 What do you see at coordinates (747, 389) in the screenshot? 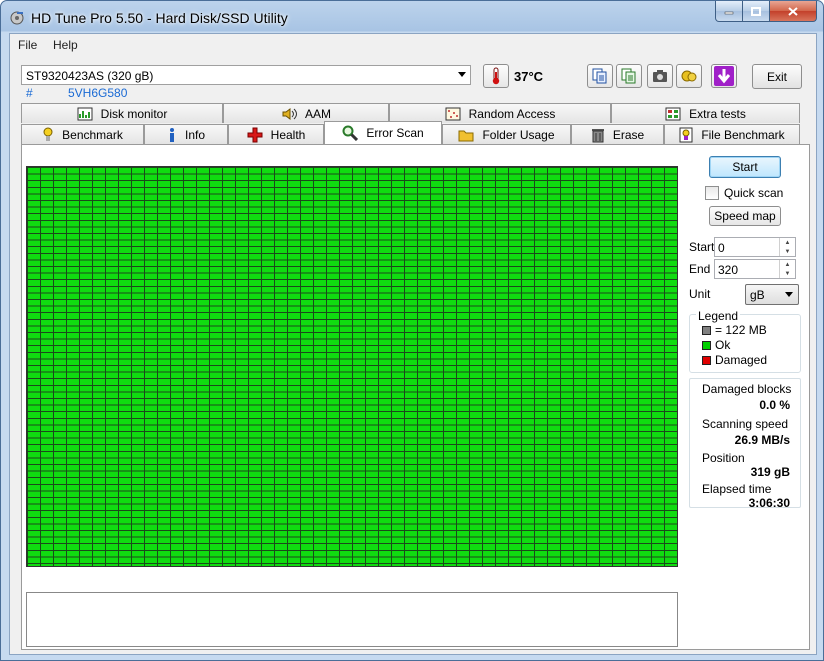
I see `damaged-blocks-label: Damaged blocks` at bounding box center [747, 389].